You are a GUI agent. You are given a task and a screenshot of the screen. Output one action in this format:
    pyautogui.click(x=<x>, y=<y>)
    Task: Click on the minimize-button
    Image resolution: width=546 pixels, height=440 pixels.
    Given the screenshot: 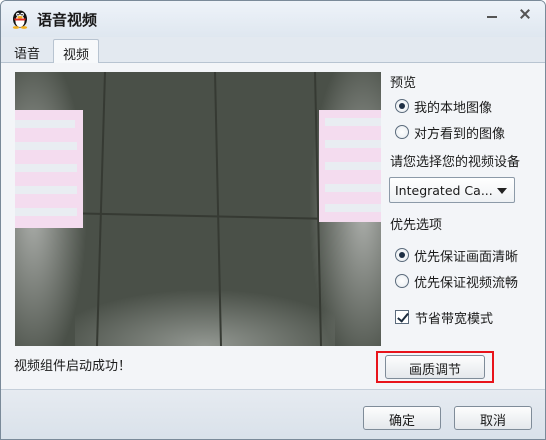 What is the action you would take?
    pyautogui.click(x=492, y=14)
    